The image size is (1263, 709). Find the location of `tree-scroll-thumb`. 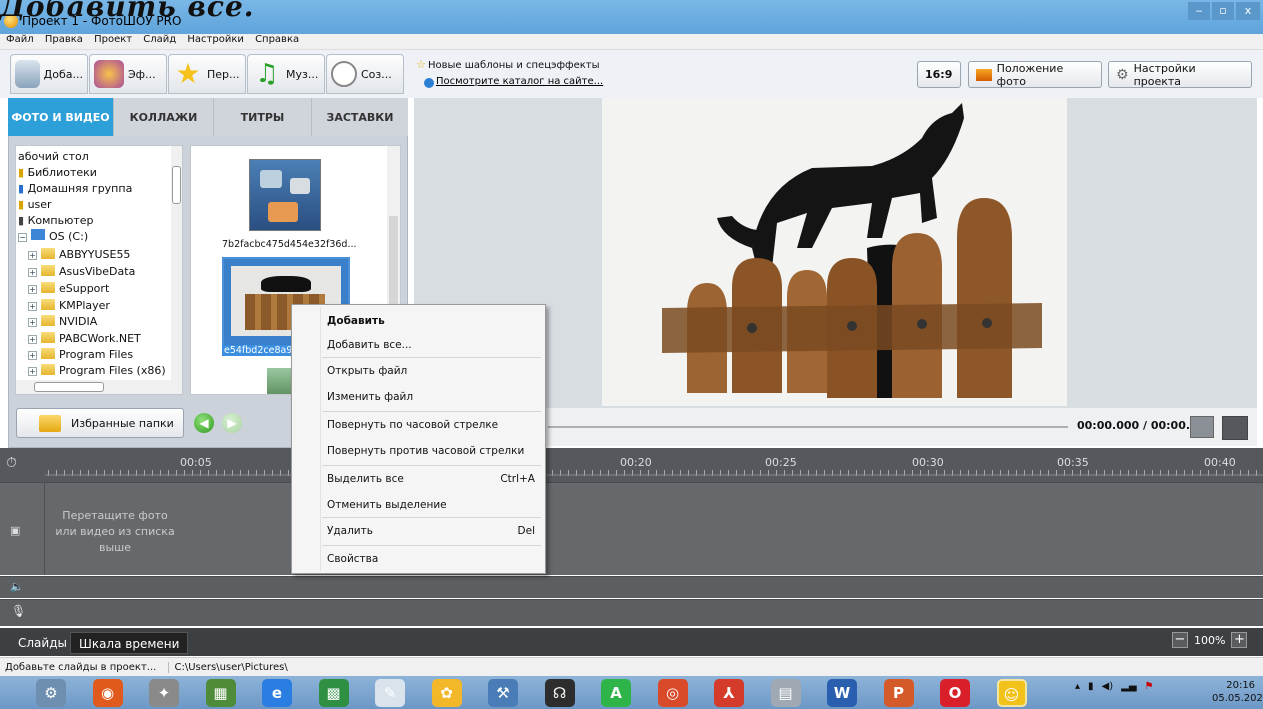

tree-scroll-thumb is located at coordinates (176, 185).